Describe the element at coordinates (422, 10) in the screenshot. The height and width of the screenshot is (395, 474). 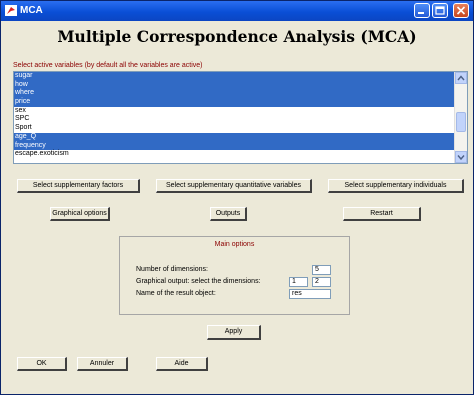
I see `minimize-button` at that location.